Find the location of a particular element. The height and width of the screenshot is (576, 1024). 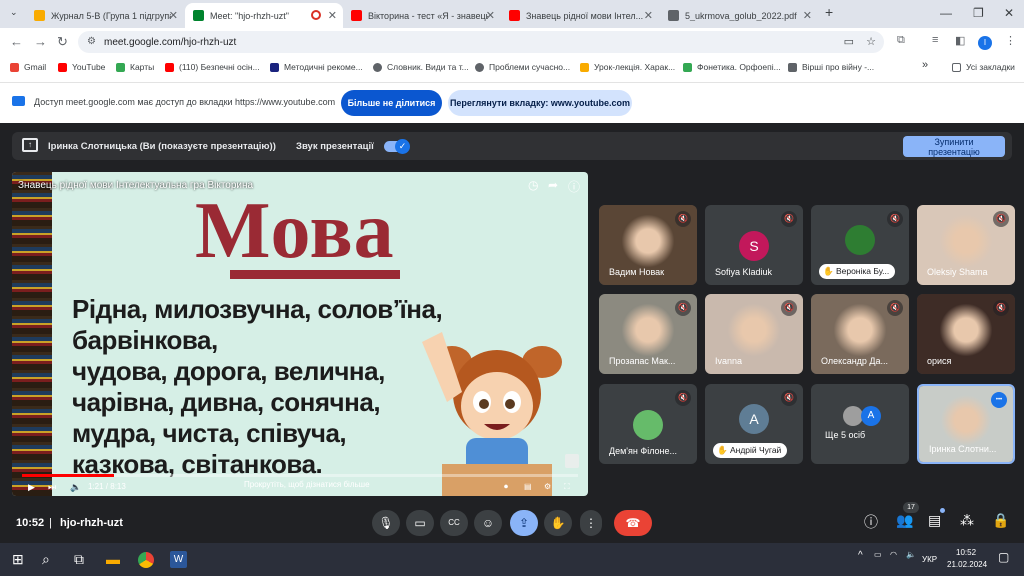

bookmark-youtube: YouTube is located at coordinates (81, 67).